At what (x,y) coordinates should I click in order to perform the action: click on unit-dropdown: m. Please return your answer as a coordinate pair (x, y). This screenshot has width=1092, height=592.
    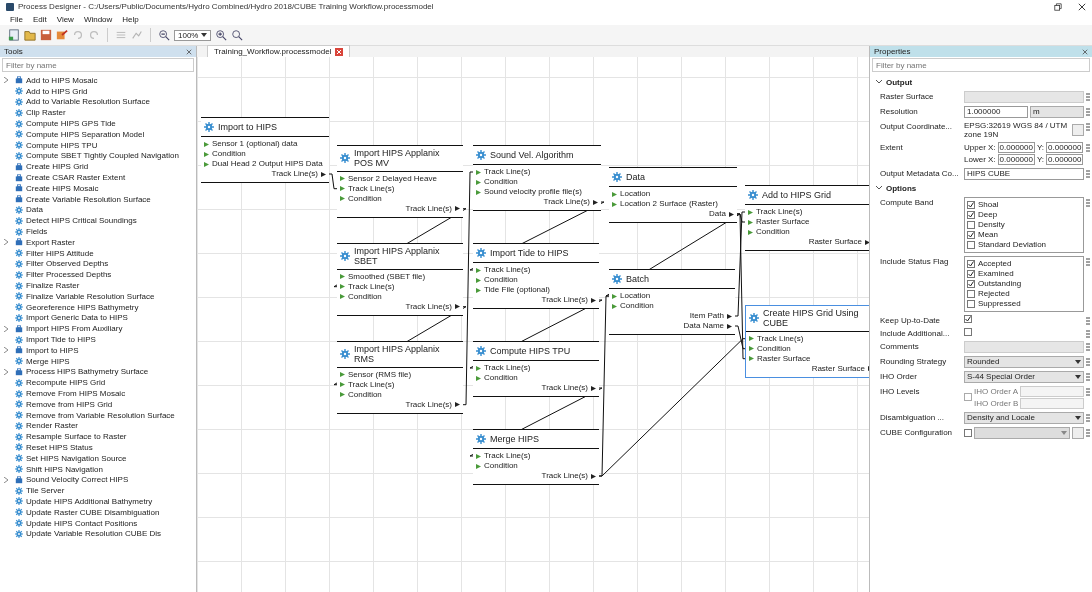
    Looking at the image, I should click on (1057, 111).